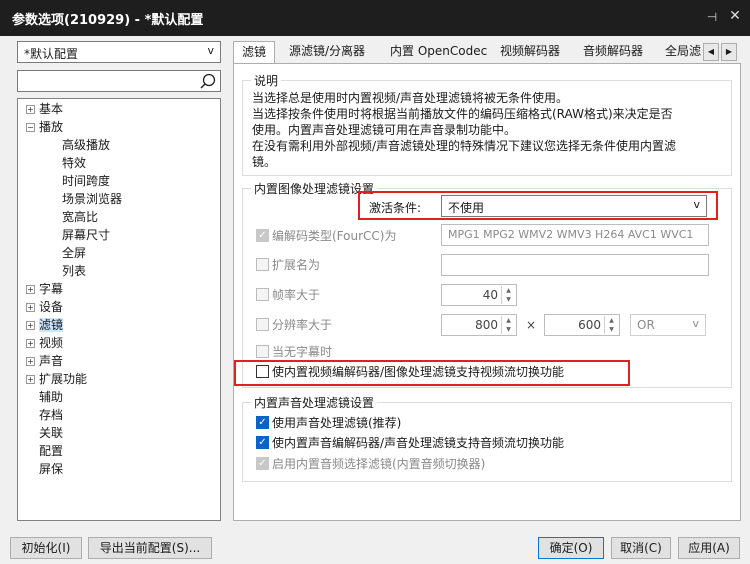 This screenshot has height=564, width=750. What do you see at coordinates (571, 548) in the screenshot?
I see `ok-button: 确定(O)` at bounding box center [571, 548].